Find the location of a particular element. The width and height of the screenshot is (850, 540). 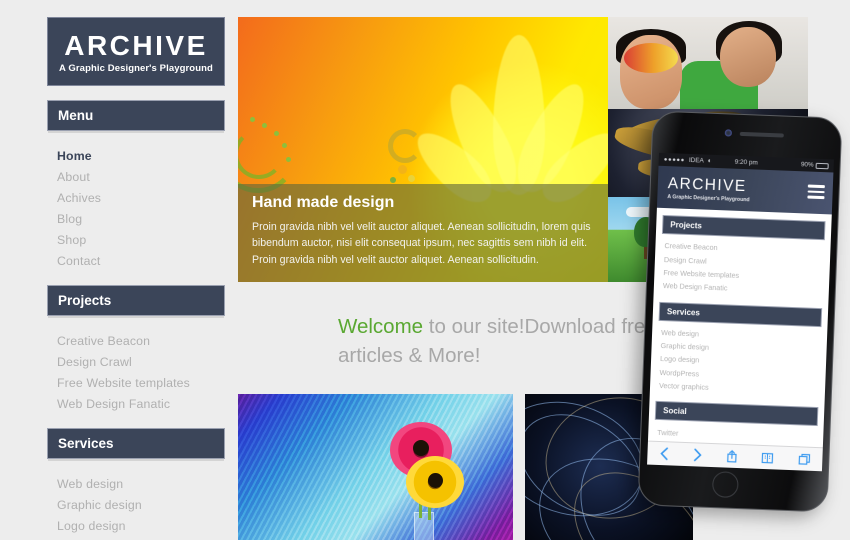

sidebar-heading-services: Services is located at coordinates (136, 444).